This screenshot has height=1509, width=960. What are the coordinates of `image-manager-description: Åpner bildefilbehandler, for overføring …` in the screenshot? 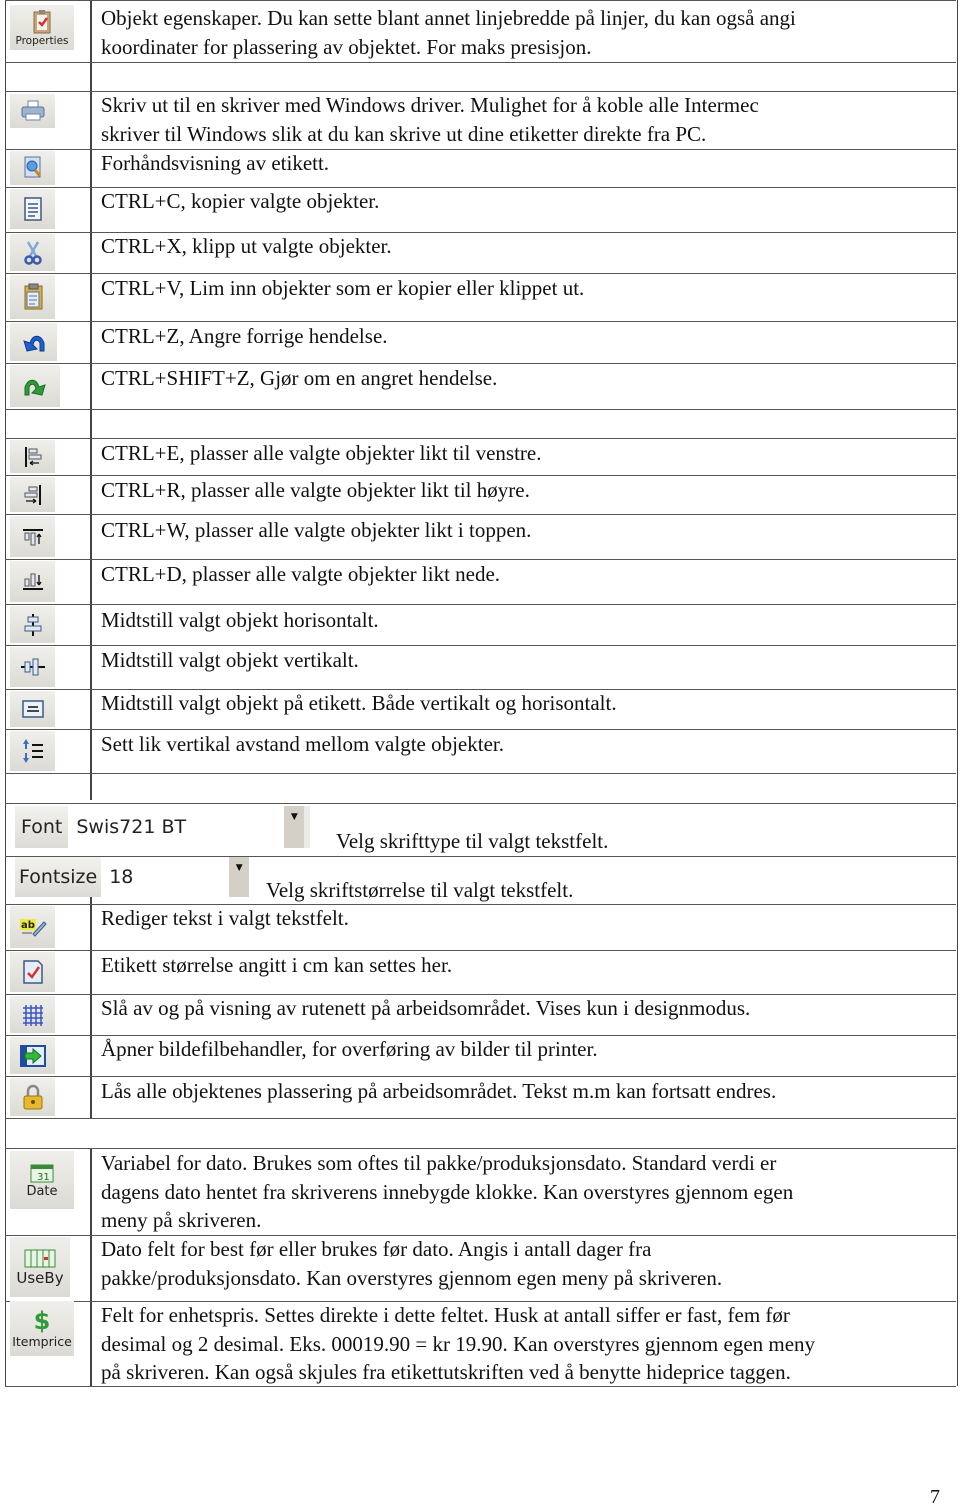 It's located at (349, 1049).